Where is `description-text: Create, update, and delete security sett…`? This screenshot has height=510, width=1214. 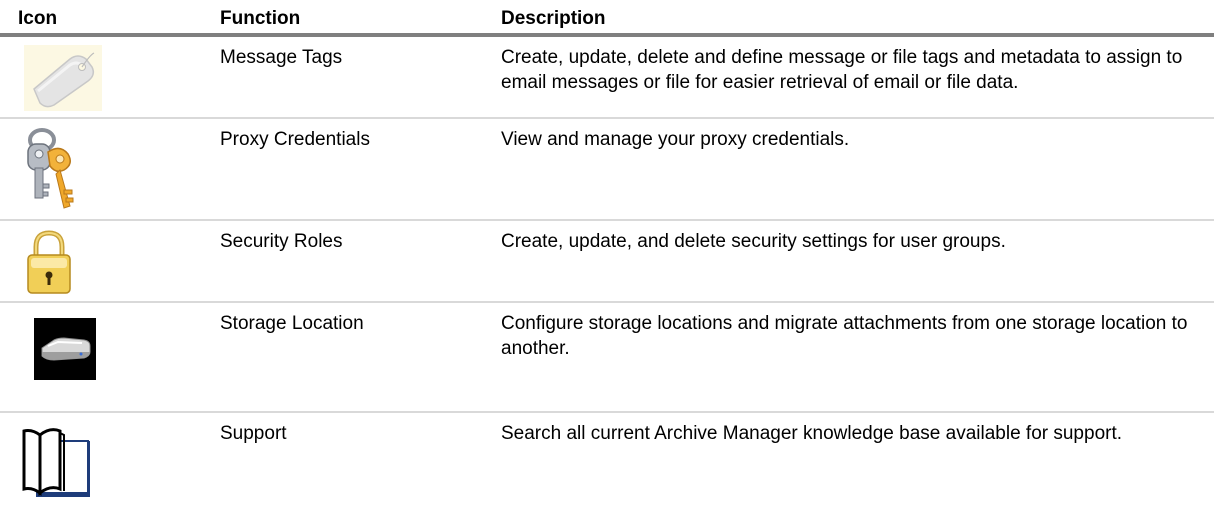 description-text: Create, update, and delete security sett… is located at coordinates (753, 241).